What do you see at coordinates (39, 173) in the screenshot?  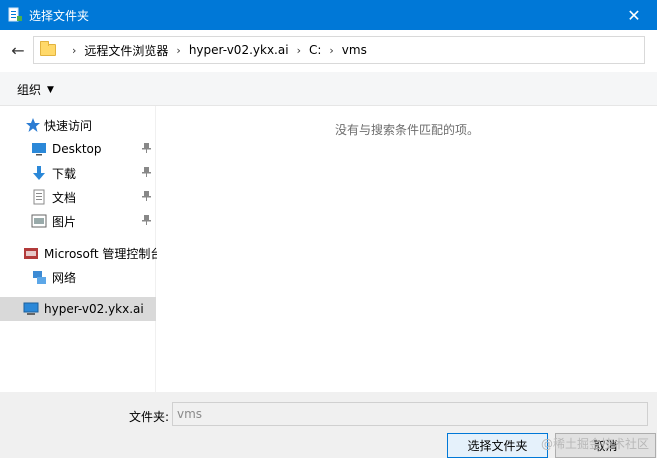 I see `download-icon` at bounding box center [39, 173].